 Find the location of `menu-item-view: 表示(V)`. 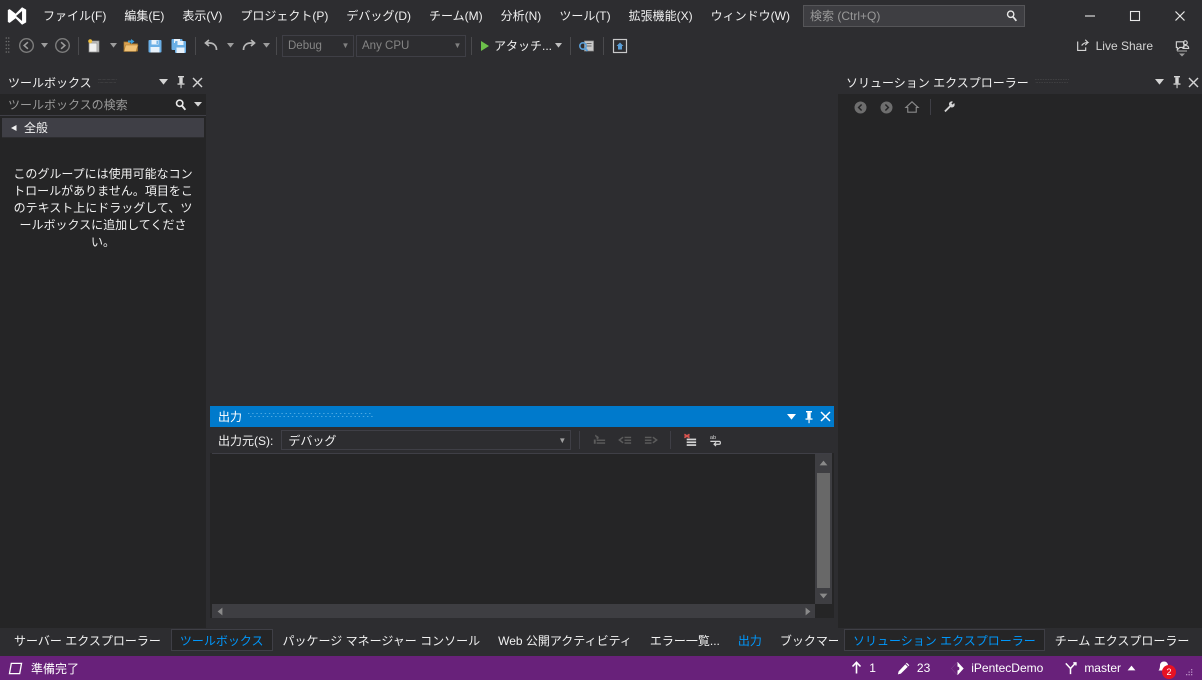

menu-item-view: 表示(V) is located at coordinates (202, 15).